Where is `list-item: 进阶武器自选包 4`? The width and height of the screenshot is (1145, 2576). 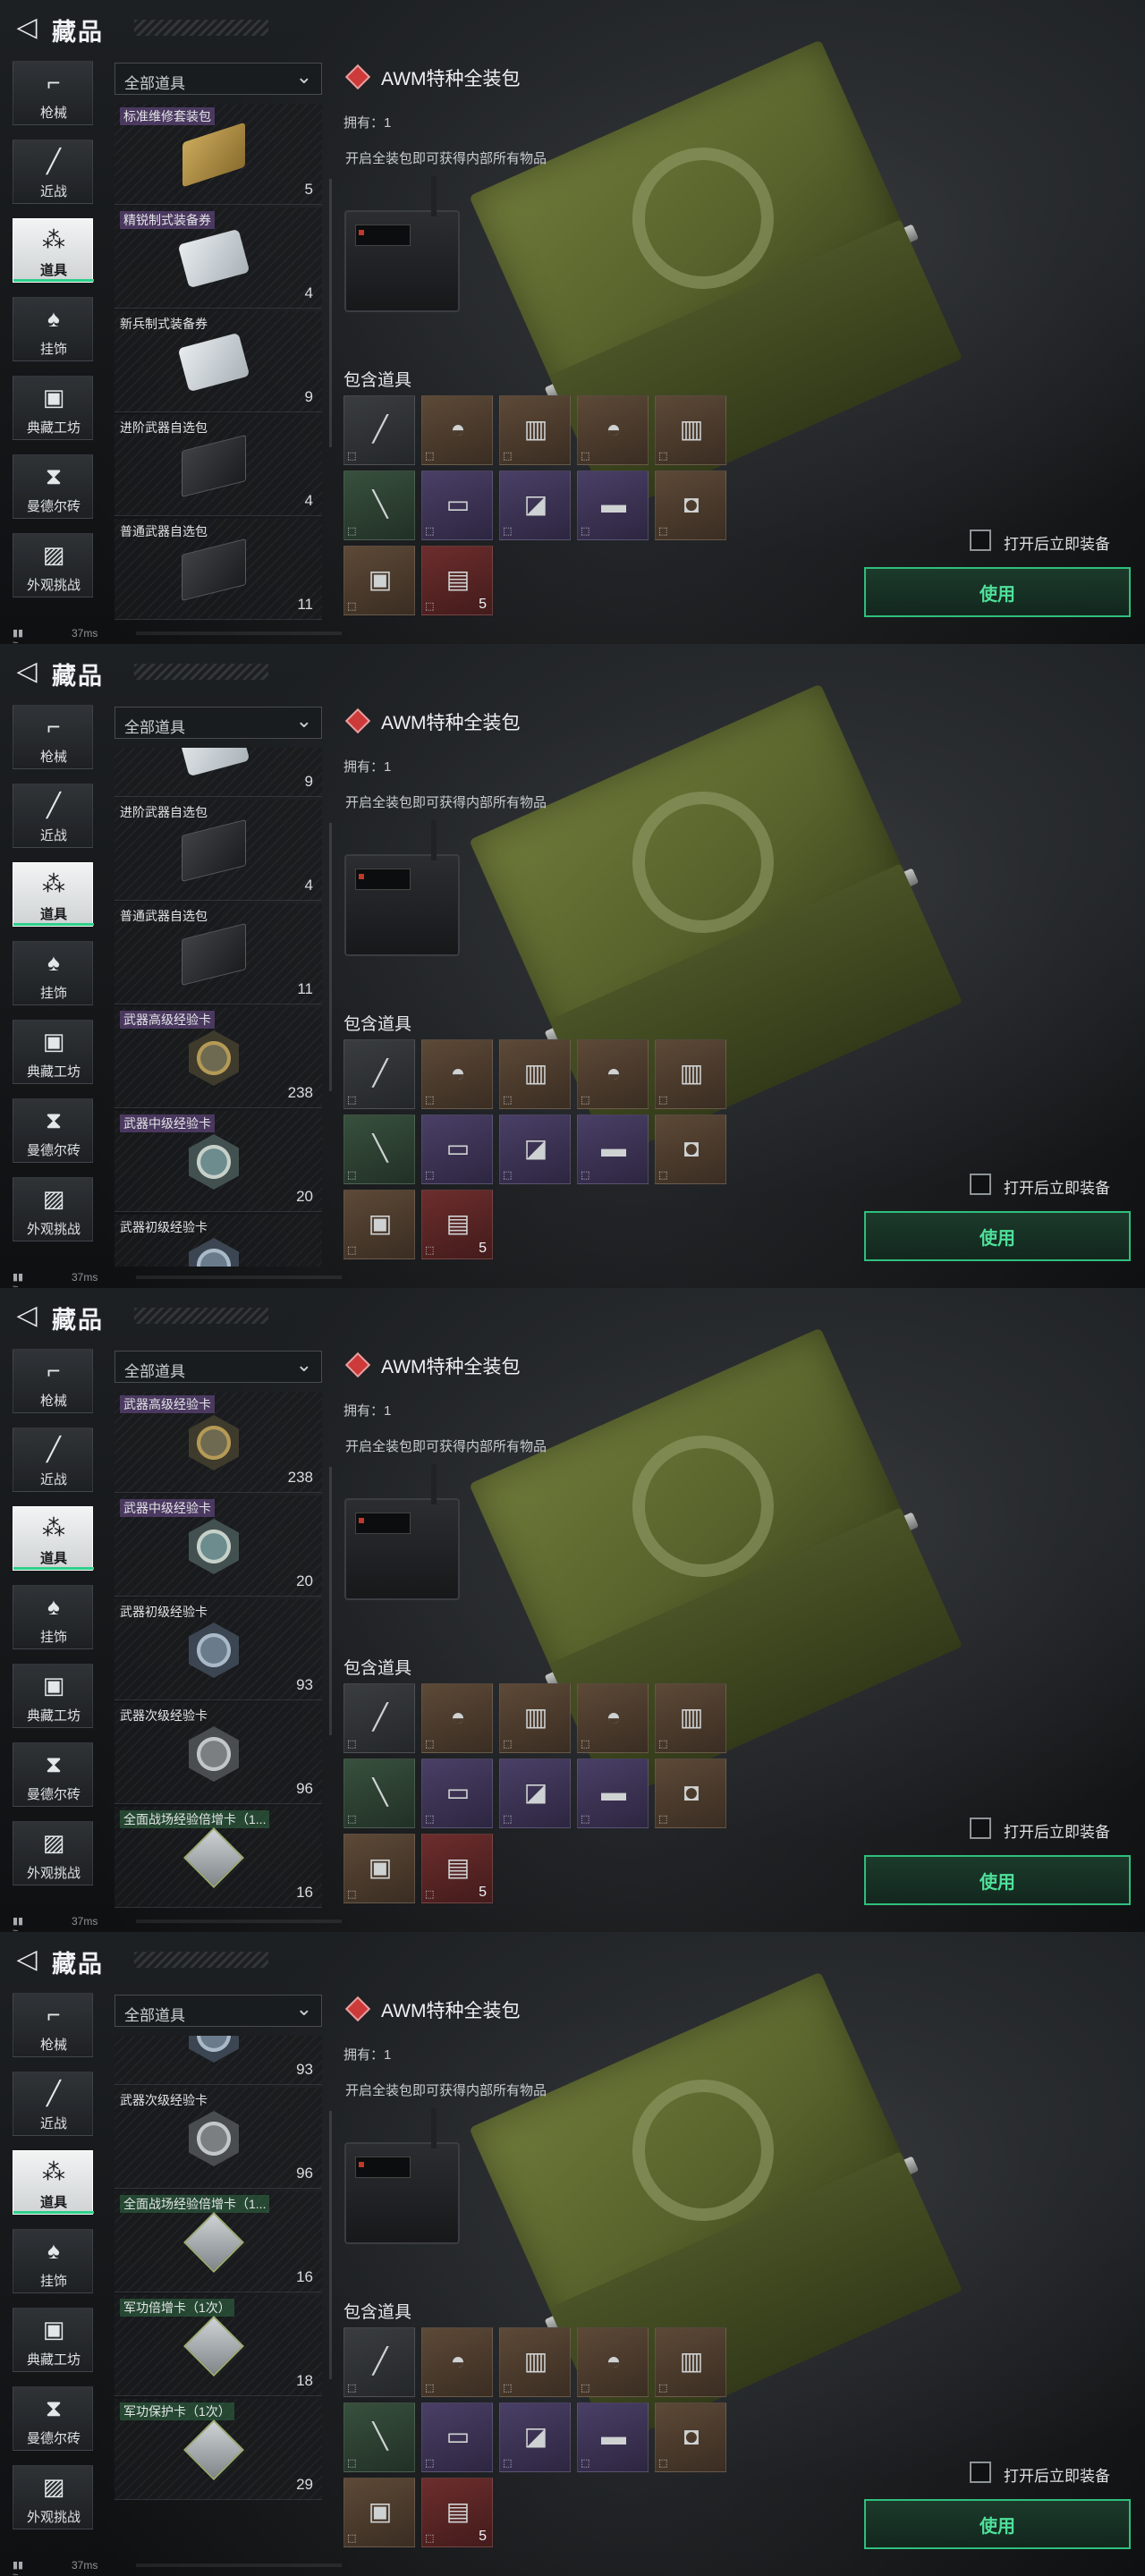 list-item: 进阶武器自选包 4 is located at coordinates (218, 465).